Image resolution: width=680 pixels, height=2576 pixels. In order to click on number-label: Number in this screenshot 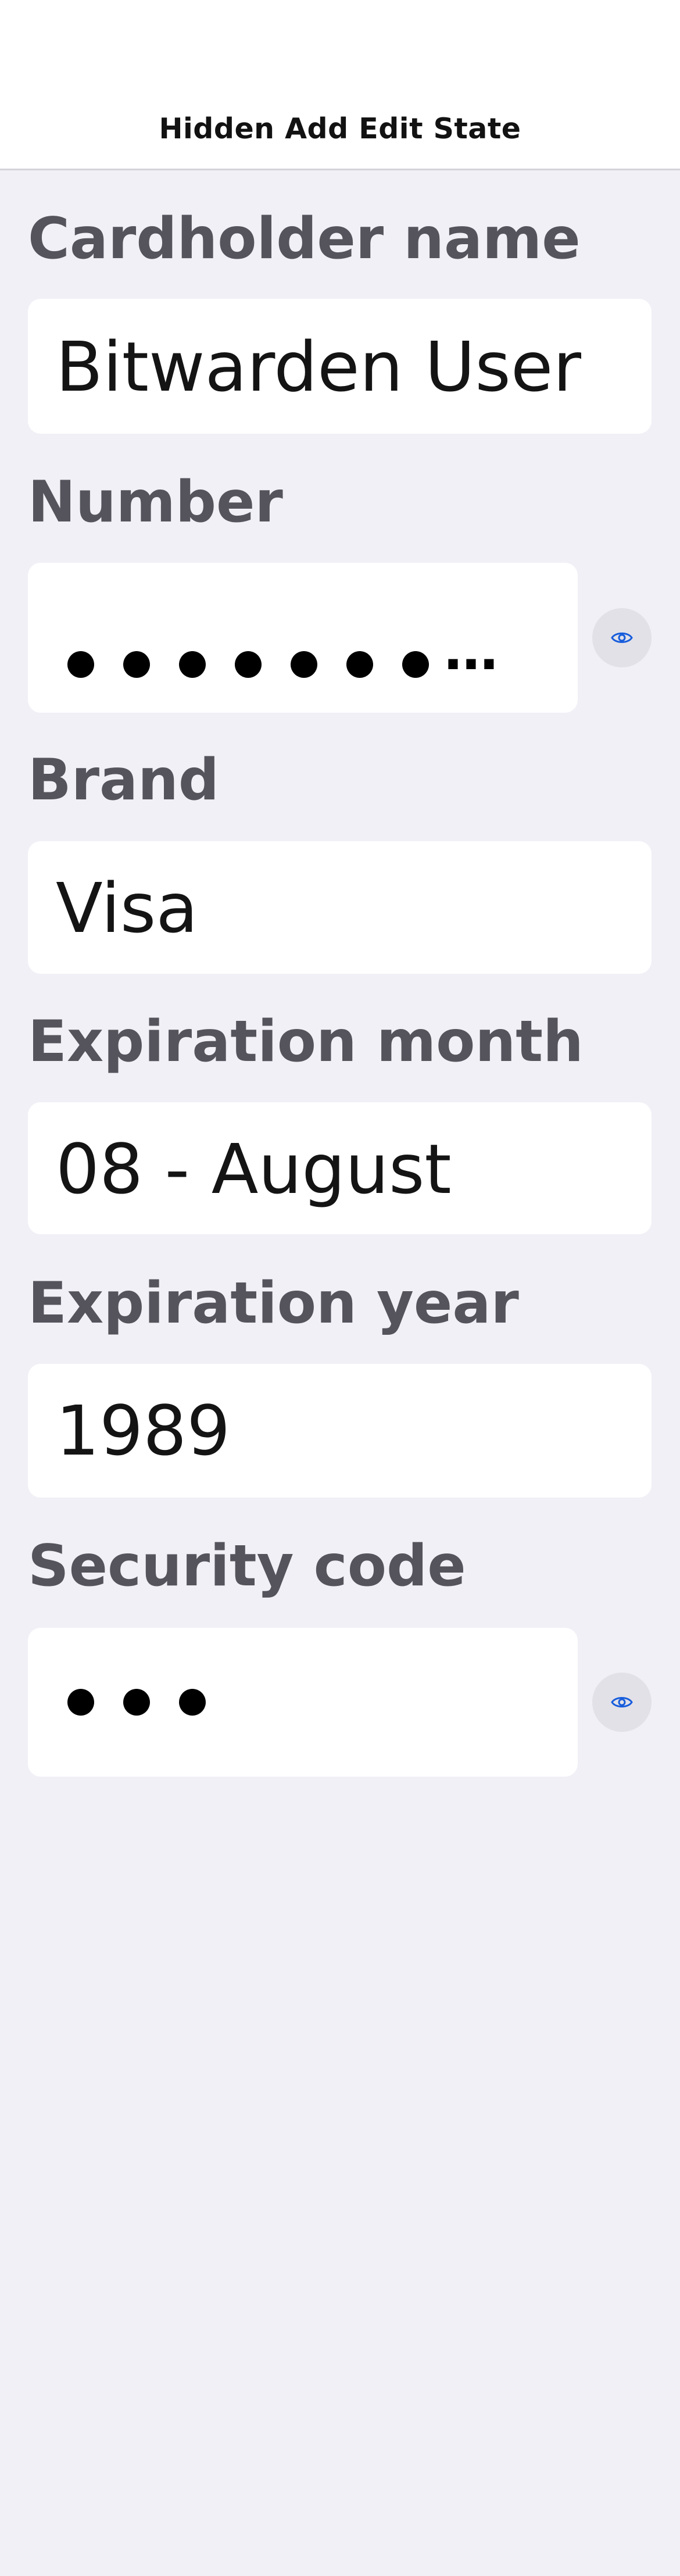, I will do `click(156, 502)`.